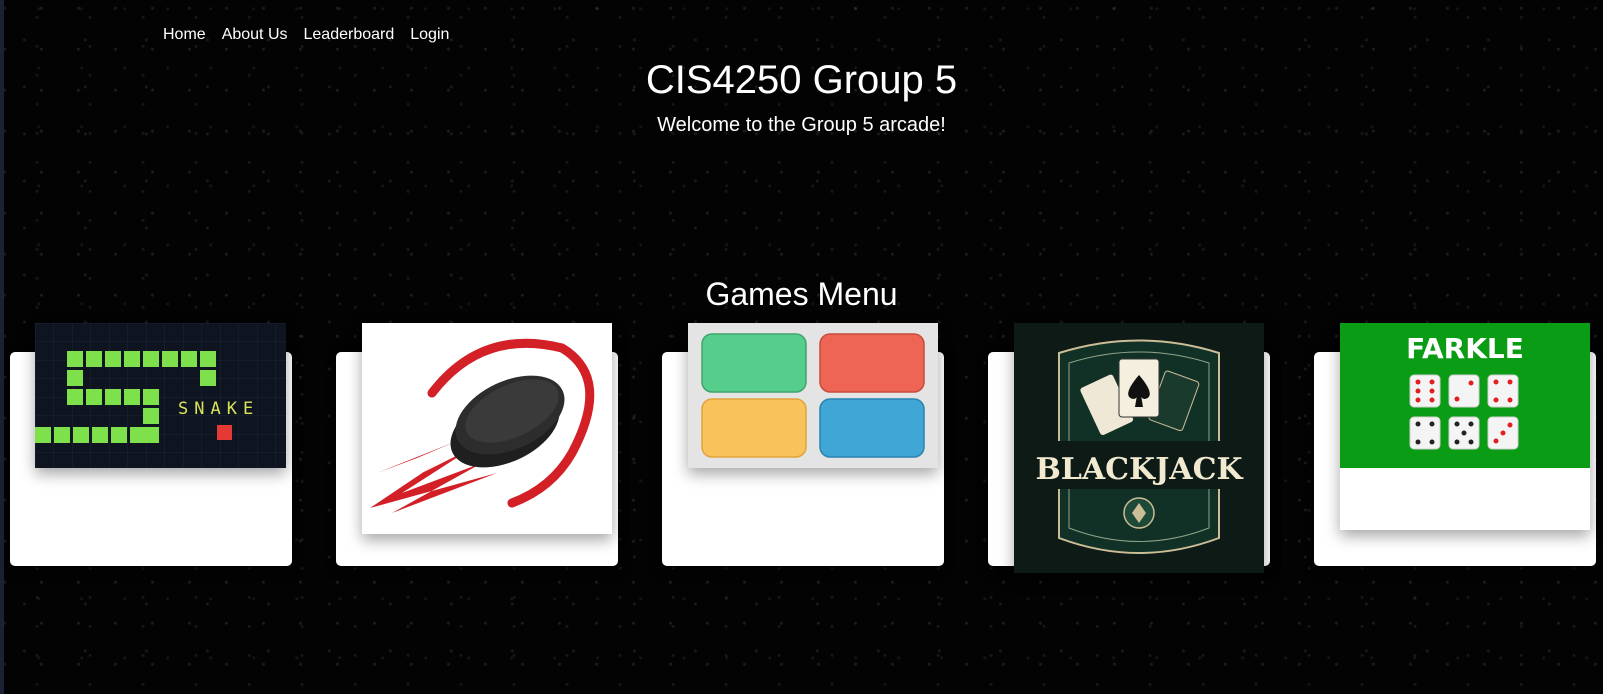 The height and width of the screenshot is (694, 1603). I want to click on window-edge, so click(2, 347).